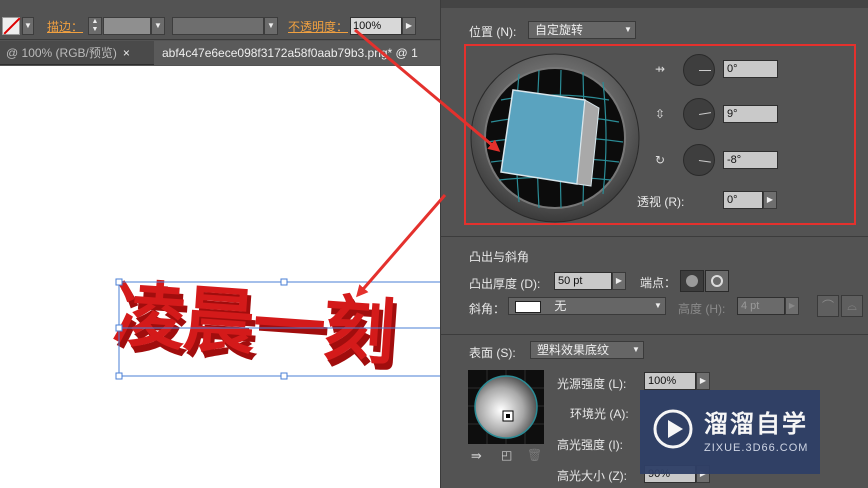 This screenshot has width=868, height=488. I want to click on position-label: 位置 (N):, so click(493, 32).